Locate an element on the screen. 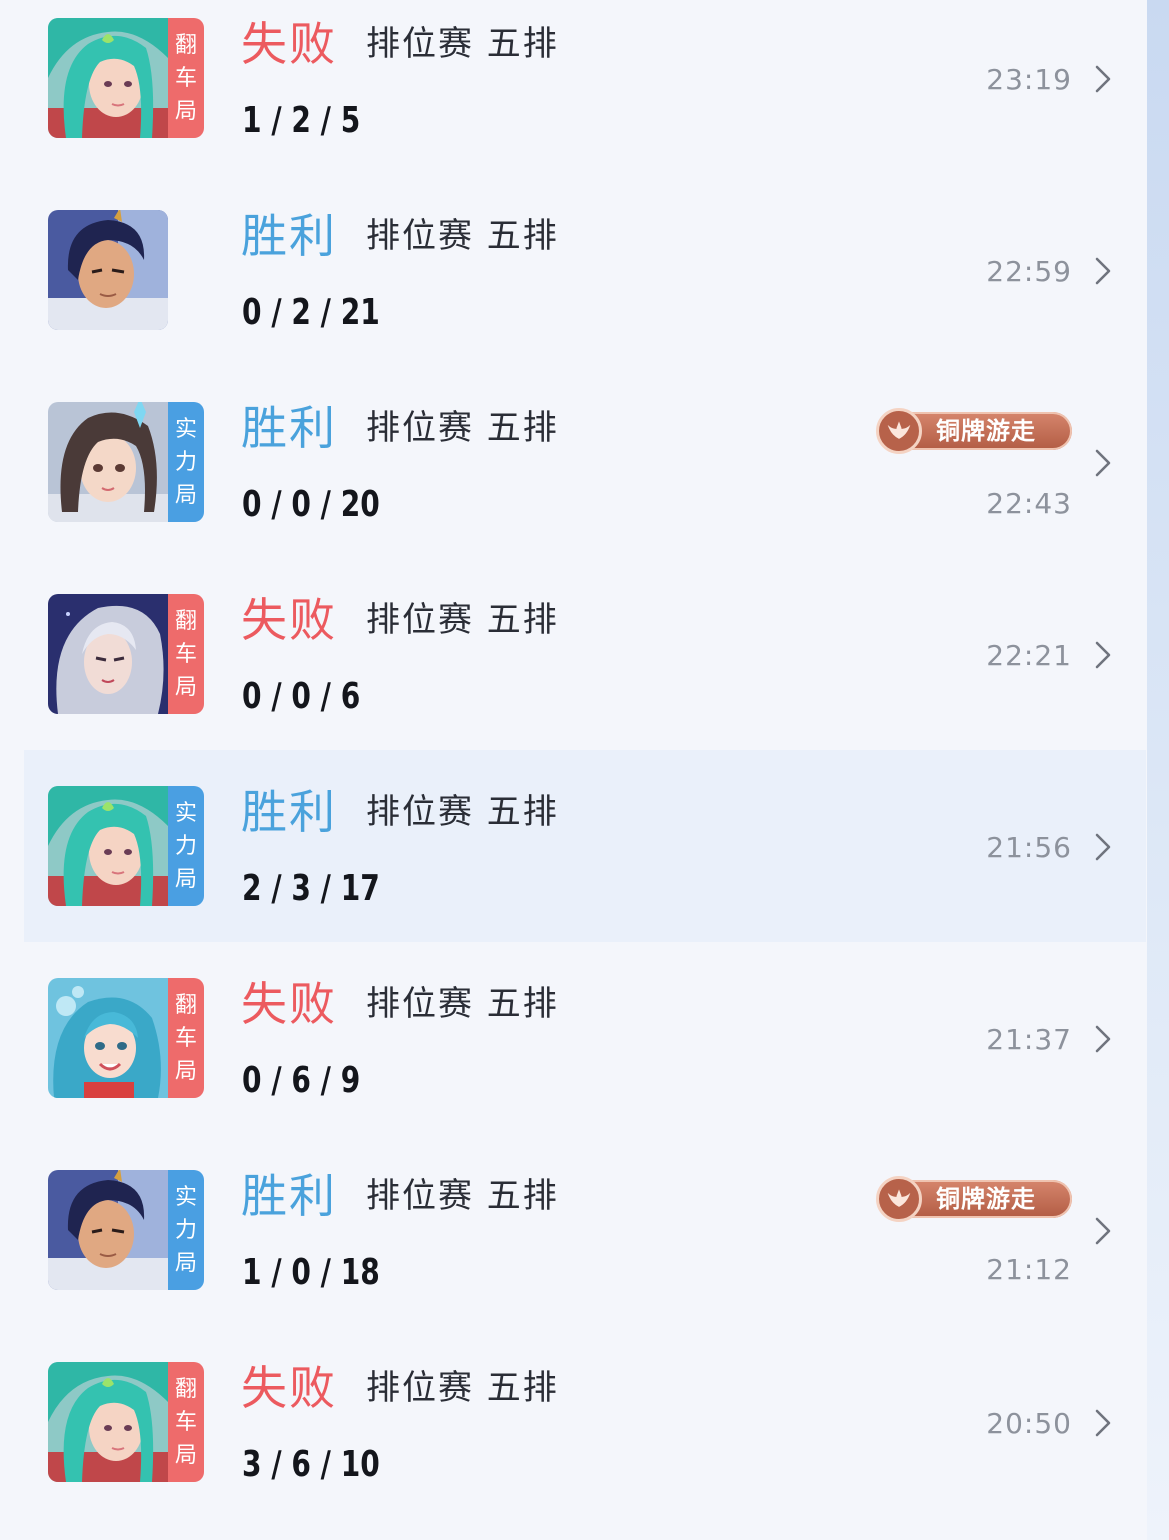 This screenshot has width=1169, height=1540. match-time: 21:37 is located at coordinates (1029, 1039).